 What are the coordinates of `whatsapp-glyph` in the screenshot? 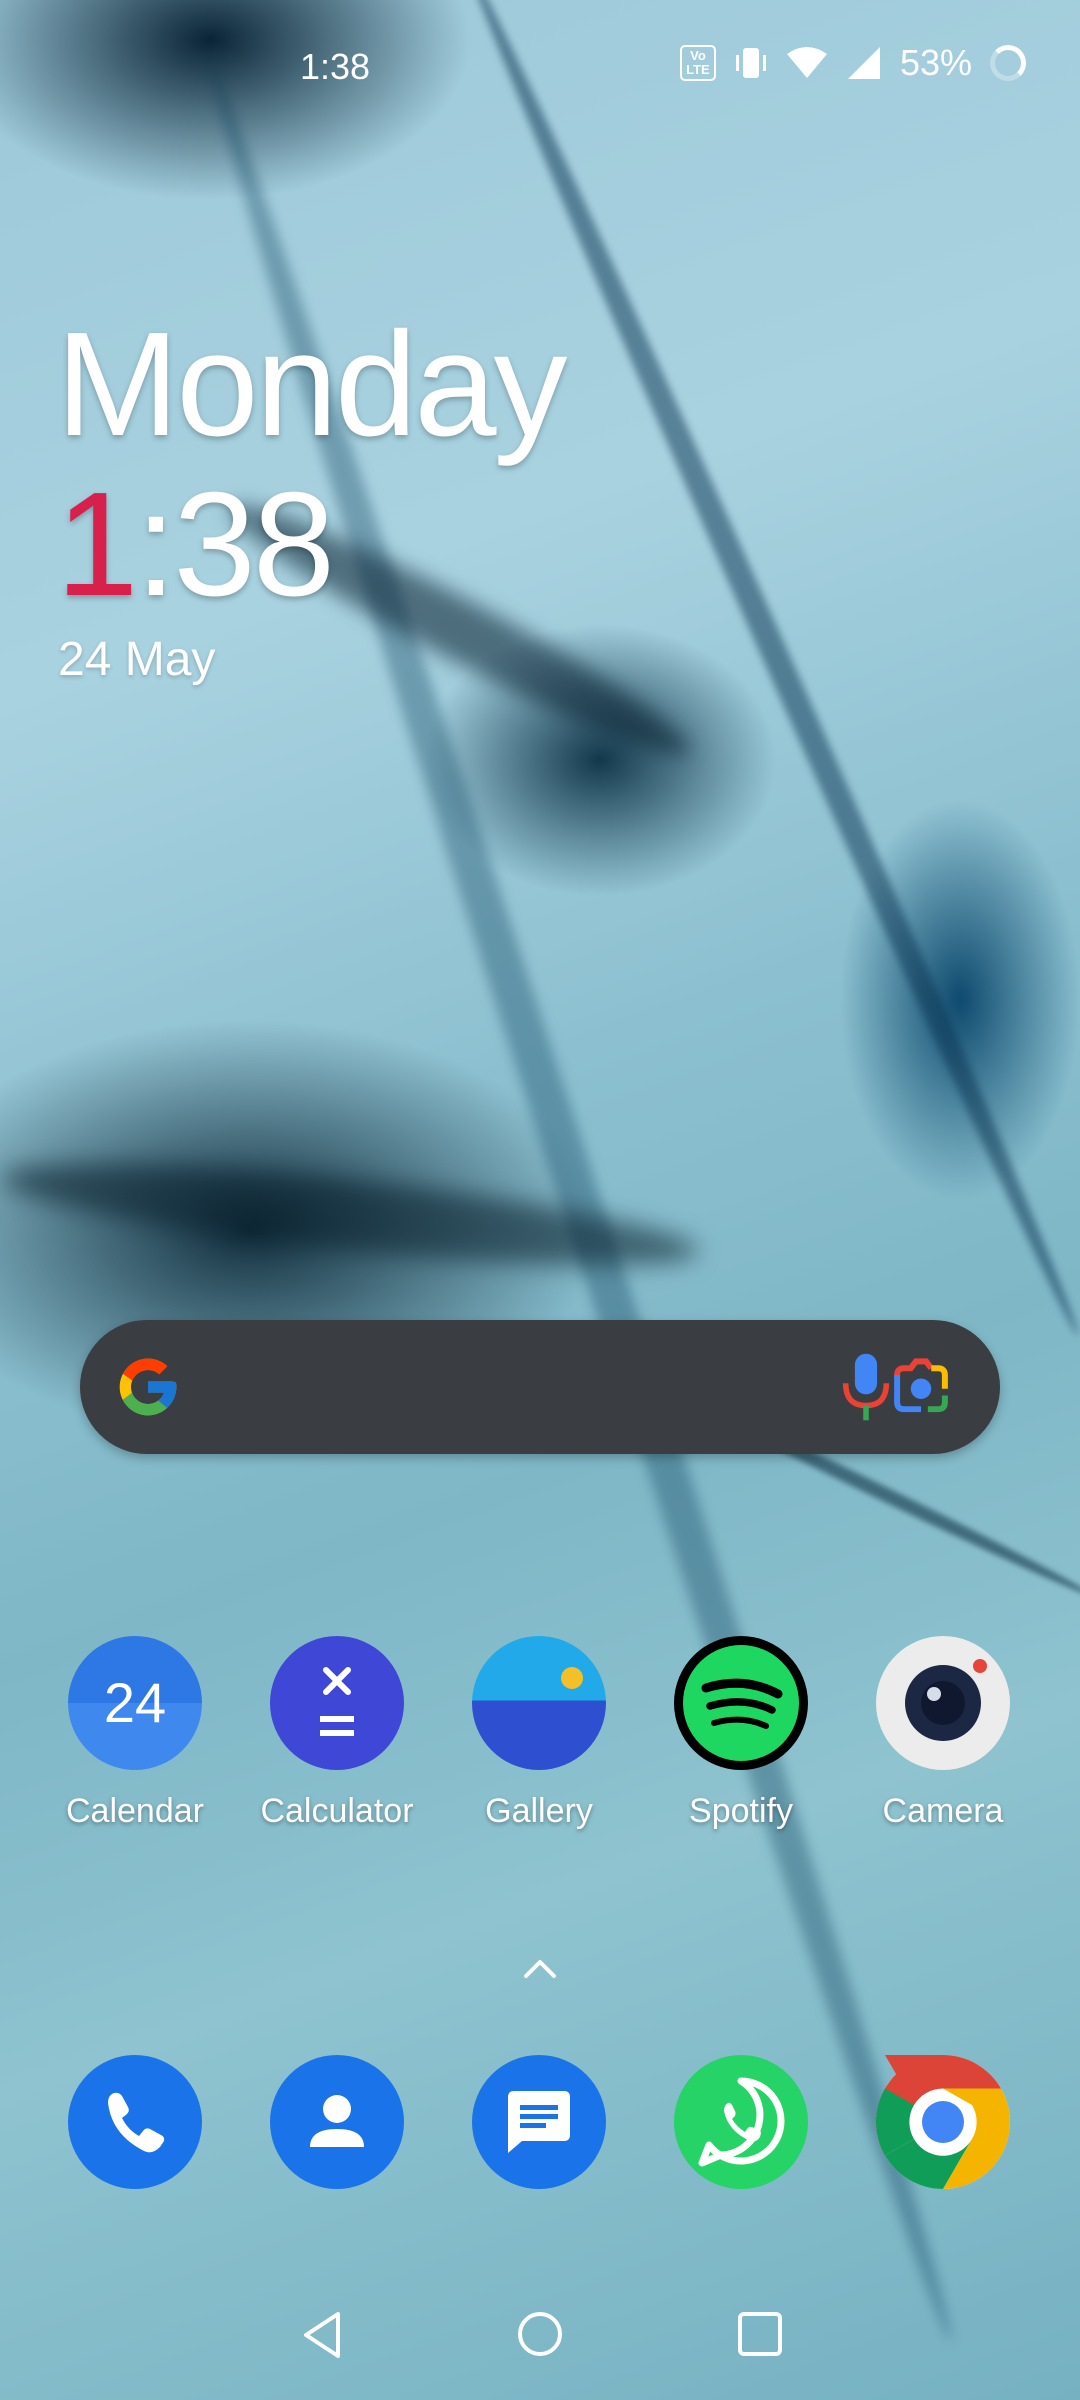 It's located at (741, 2122).